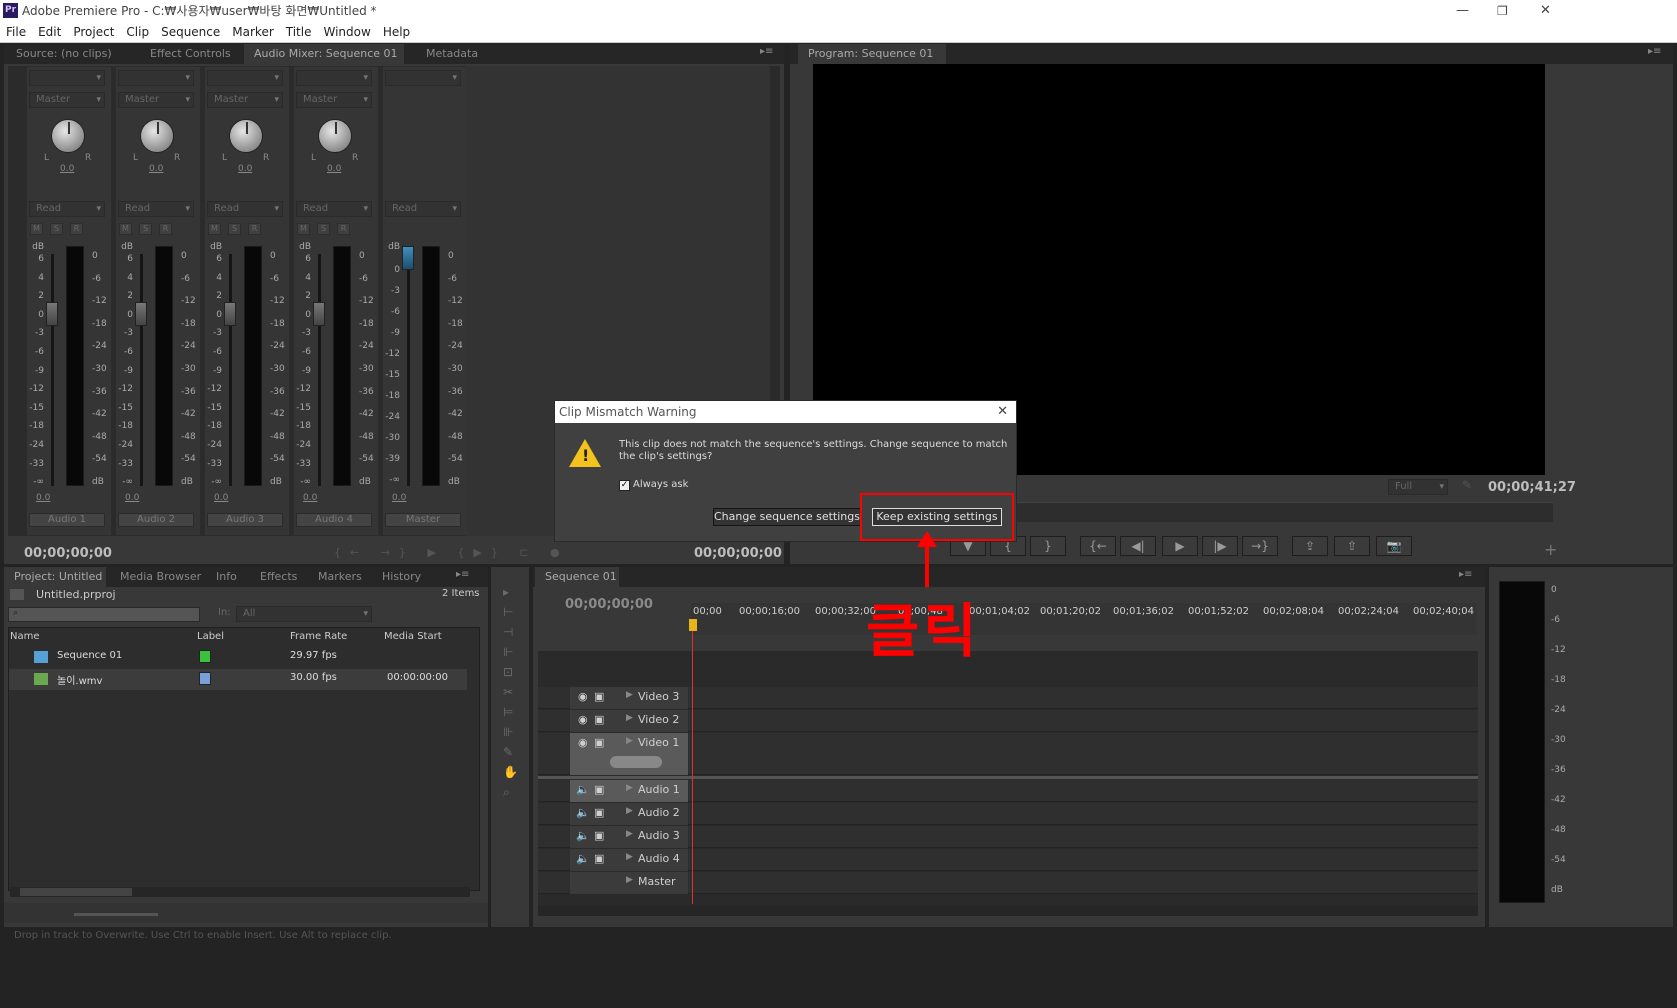  I want to click on menu-project: Project, so click(93, 32).